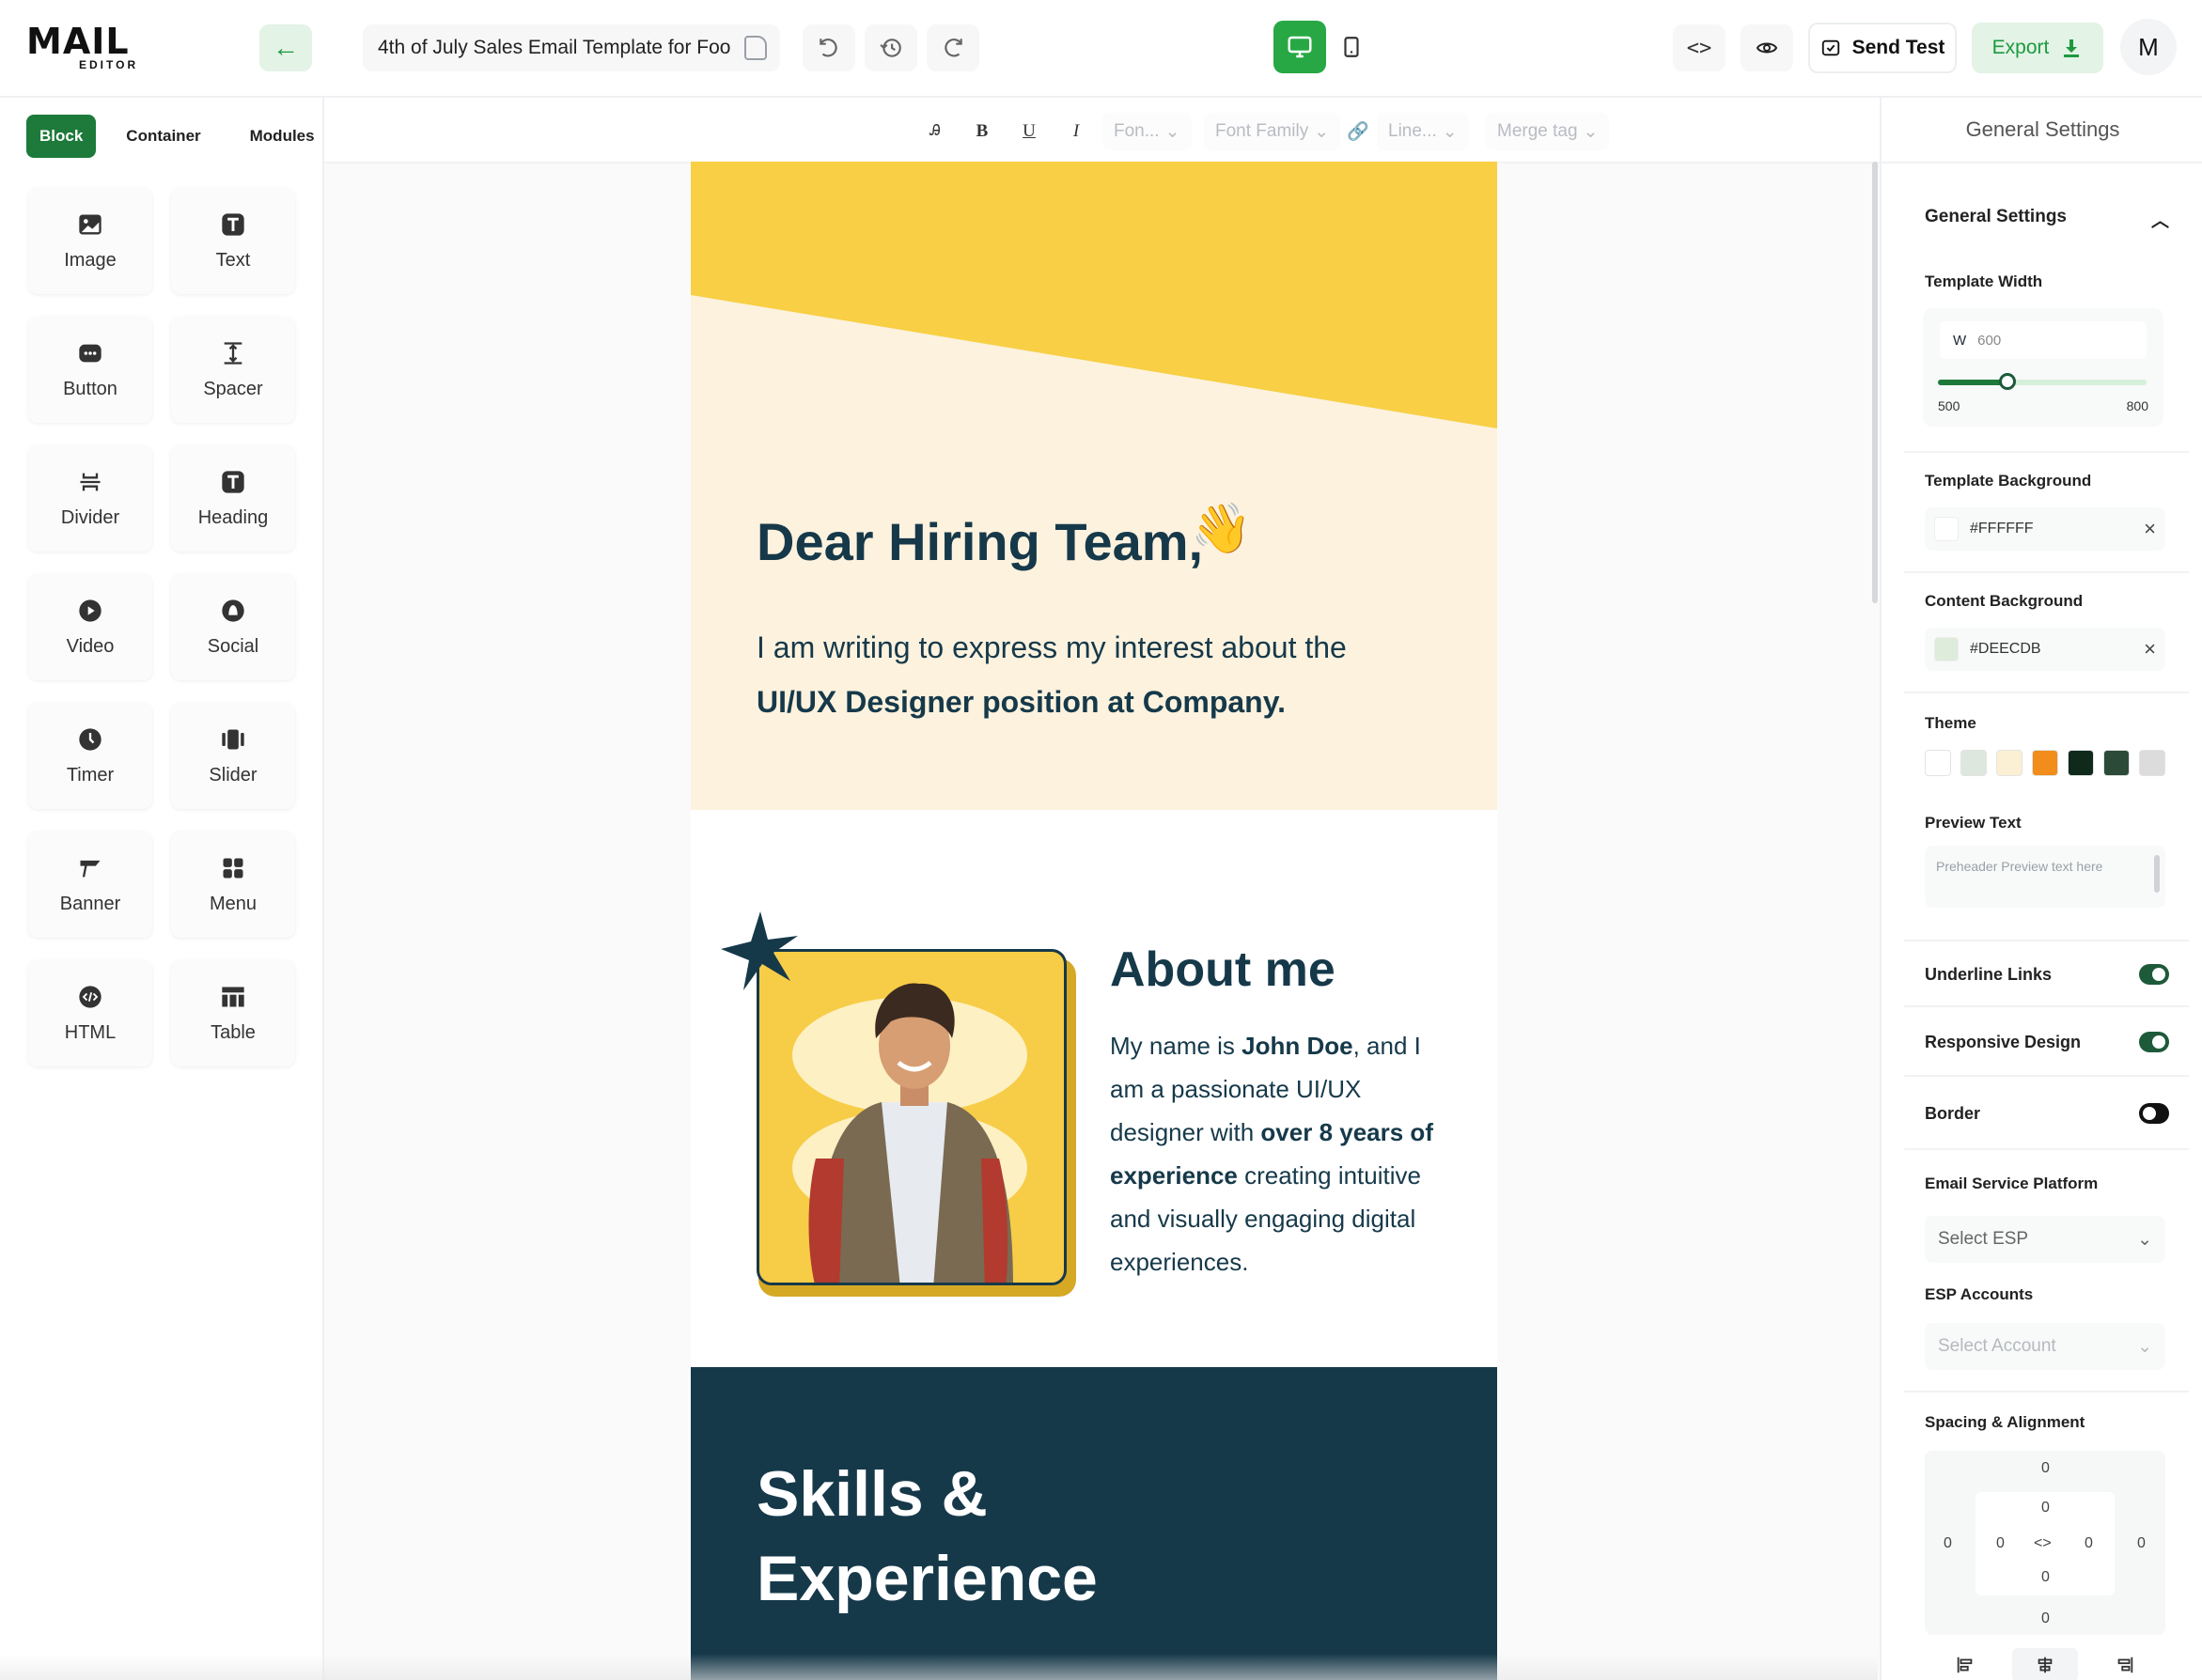 The width and height of the screenshot is (2202, 1680). Describe the element at coordinates (1076, 131) in the screenshot. I see `italic-icon: I` at that location.